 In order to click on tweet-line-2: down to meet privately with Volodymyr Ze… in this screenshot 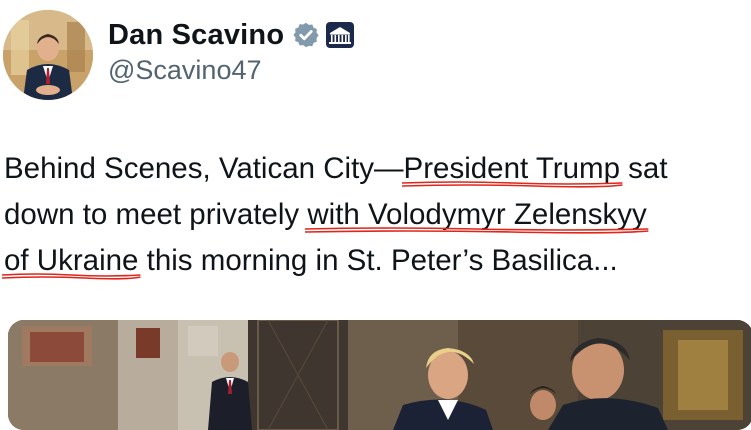, I will do `click(376, 215)`.